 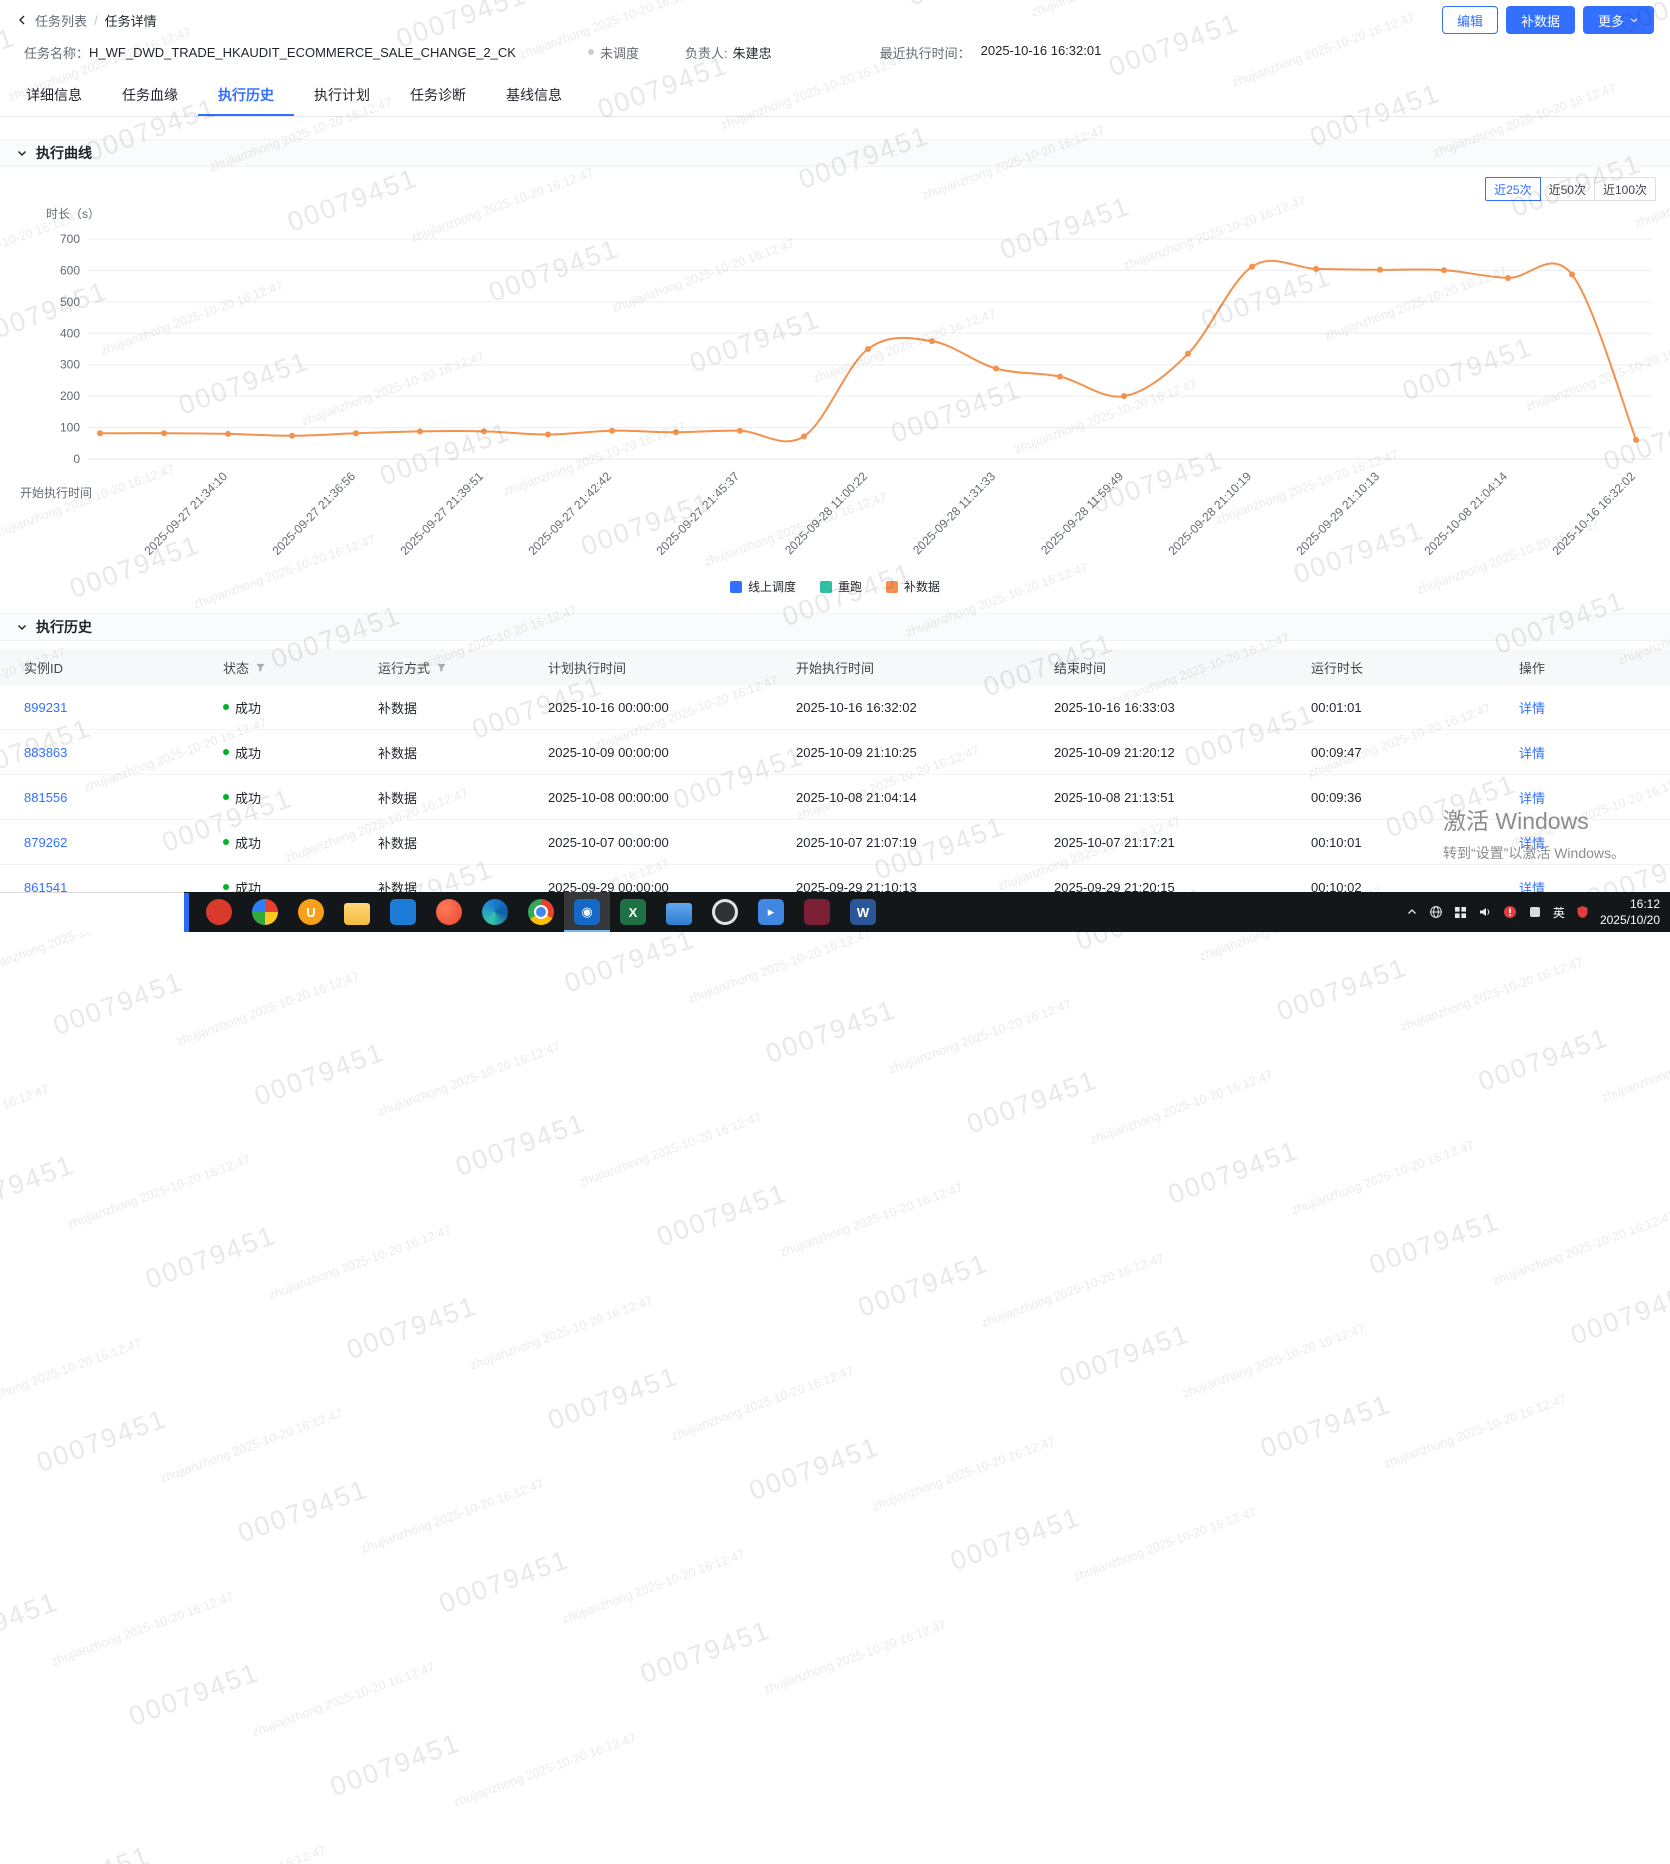 I want to click on status-dot-icon, so click(x=226, y=842).